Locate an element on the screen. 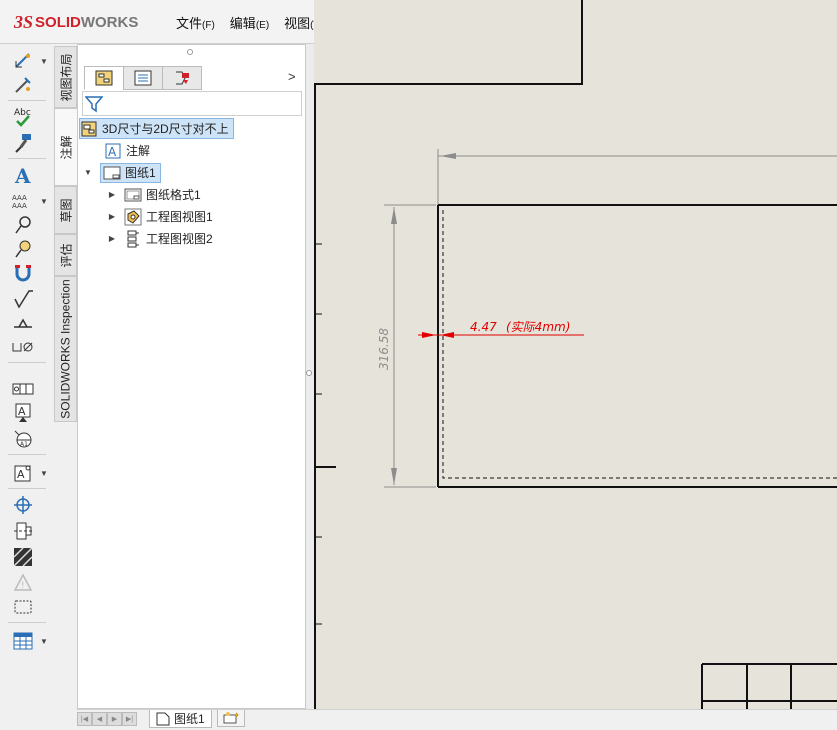  centerline-button is located at coordinates (23, 531).